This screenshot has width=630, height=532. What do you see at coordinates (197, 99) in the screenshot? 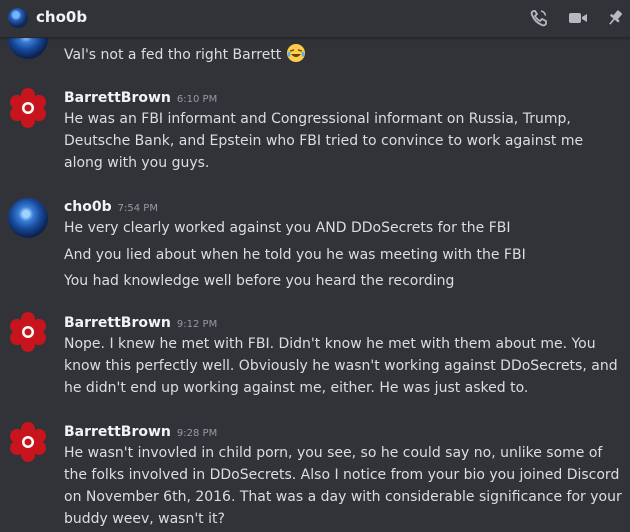
I see `message-timestamp: 6:10 PM` at bounding box center [197, 99].